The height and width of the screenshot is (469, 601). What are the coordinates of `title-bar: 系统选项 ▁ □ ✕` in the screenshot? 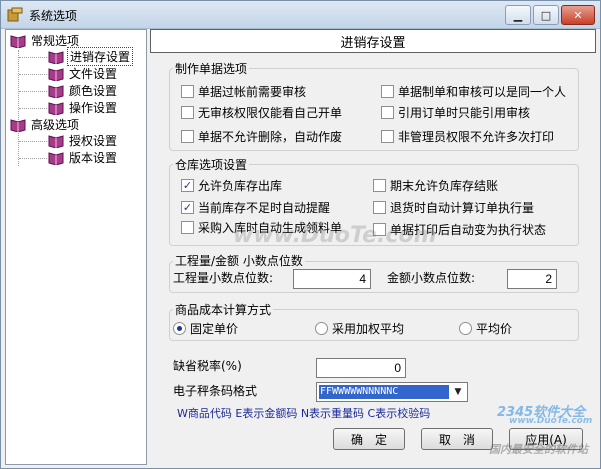 It's located at (300, 15).